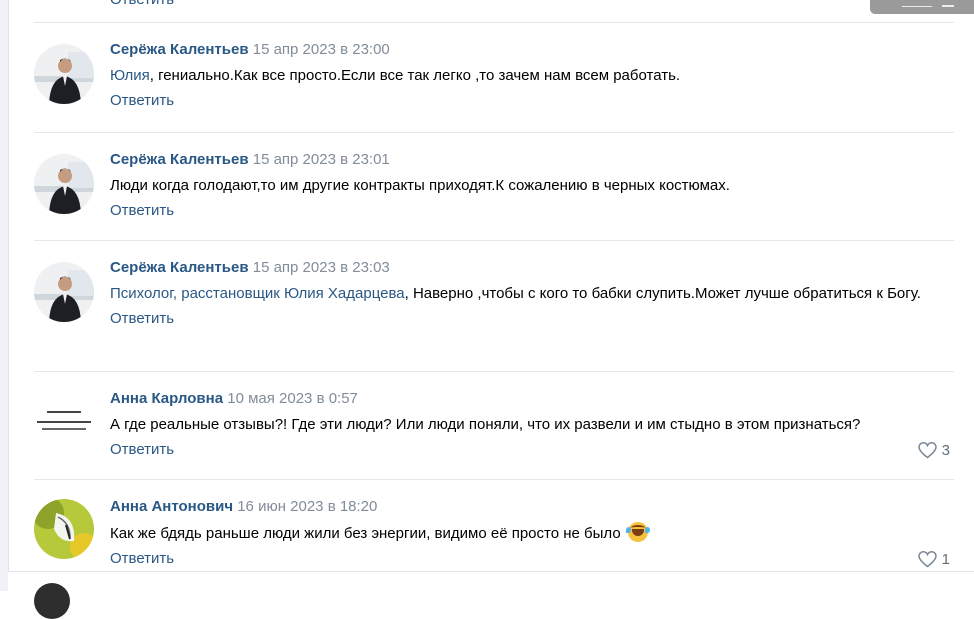 The height and width of the screenshot is (619, 974). I want to click on author-name: Анна Антонович, so click(171, 506).